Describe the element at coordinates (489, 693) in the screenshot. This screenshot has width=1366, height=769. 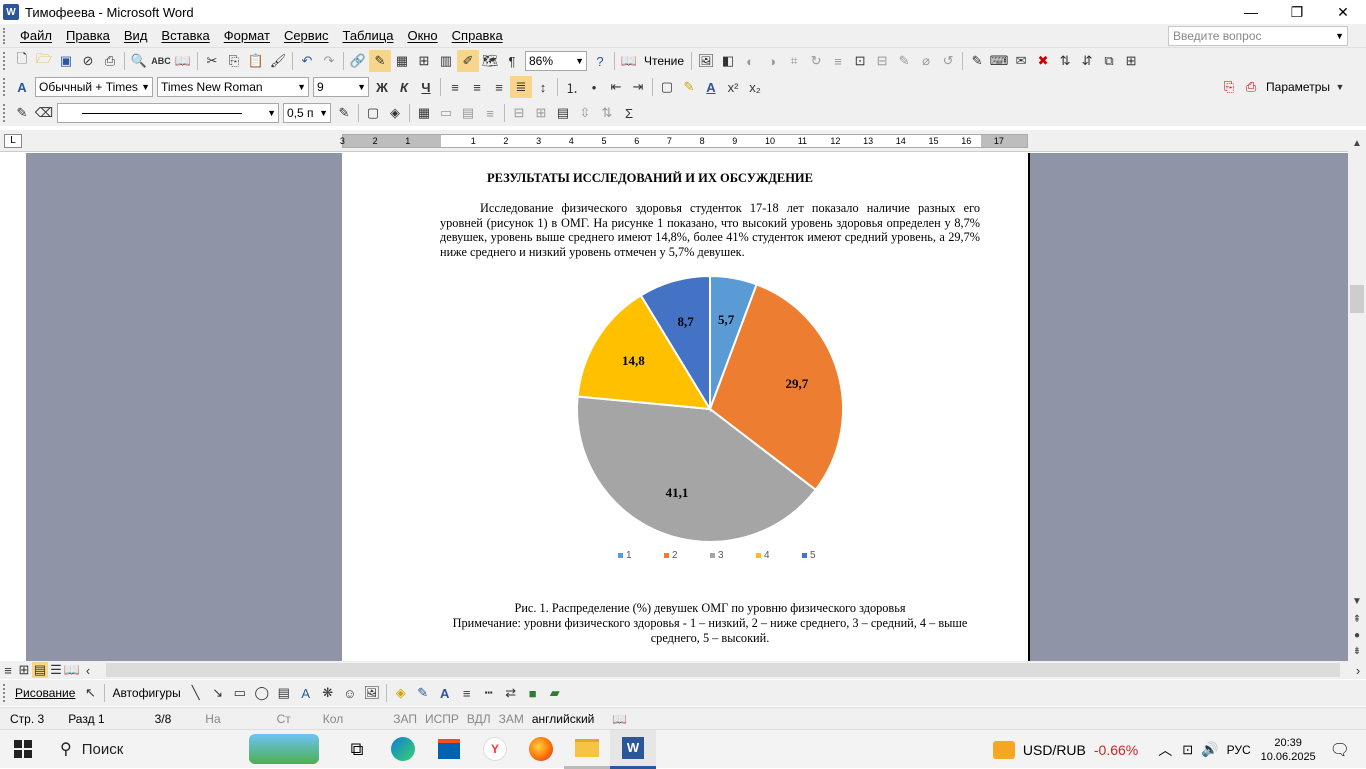
I see `dash-style-icon: ┅` at that location.